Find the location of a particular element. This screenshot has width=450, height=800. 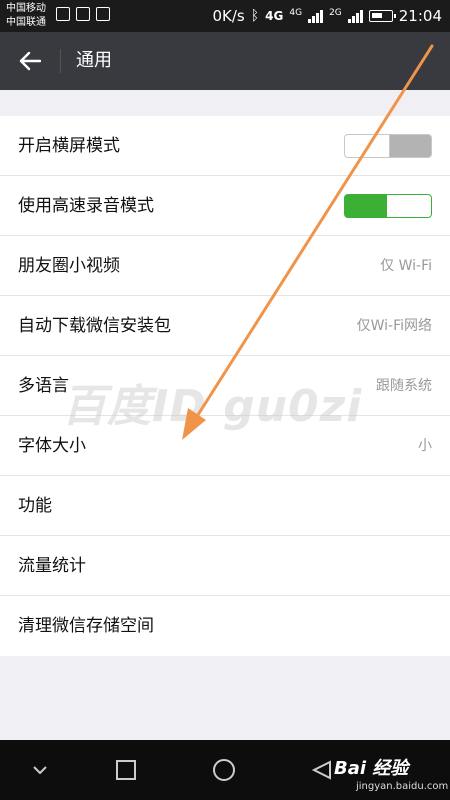

back-arrow-icon is located at coordinates (30, 61).